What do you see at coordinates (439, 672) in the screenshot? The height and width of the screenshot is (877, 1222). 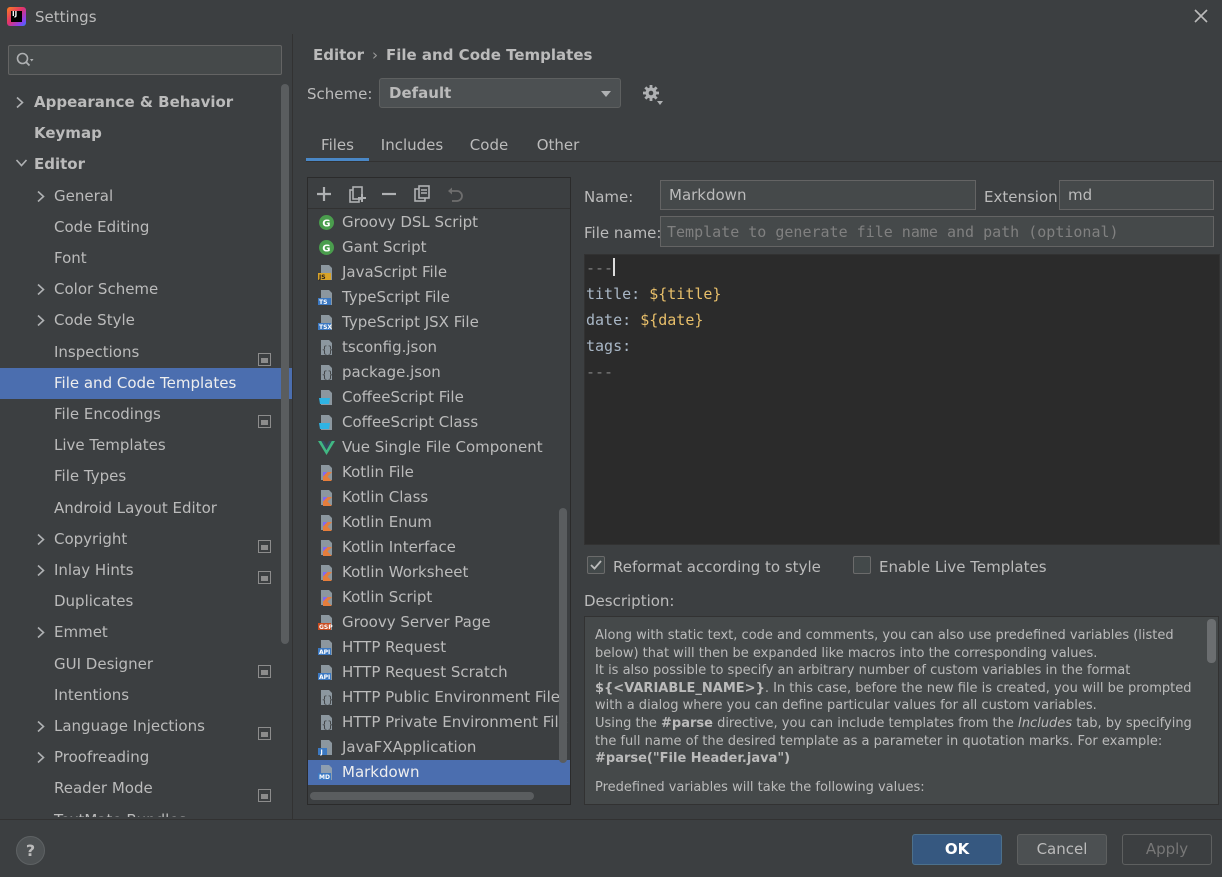 I see `template-list-item: API HTTP Request Scratch` at bounding box center [439, 672].